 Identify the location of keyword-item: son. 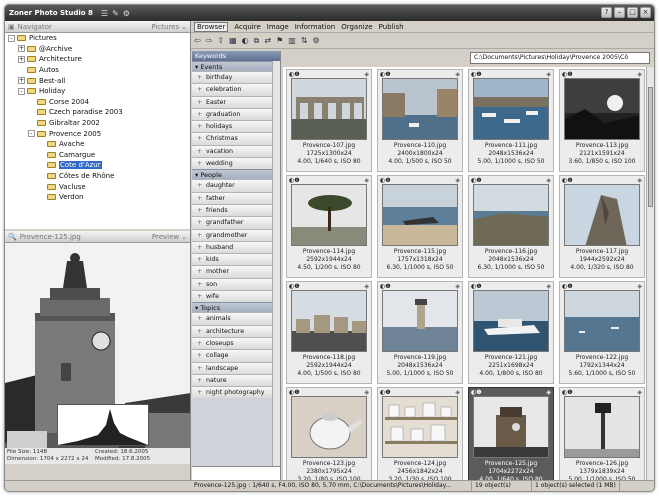
(236, 284).